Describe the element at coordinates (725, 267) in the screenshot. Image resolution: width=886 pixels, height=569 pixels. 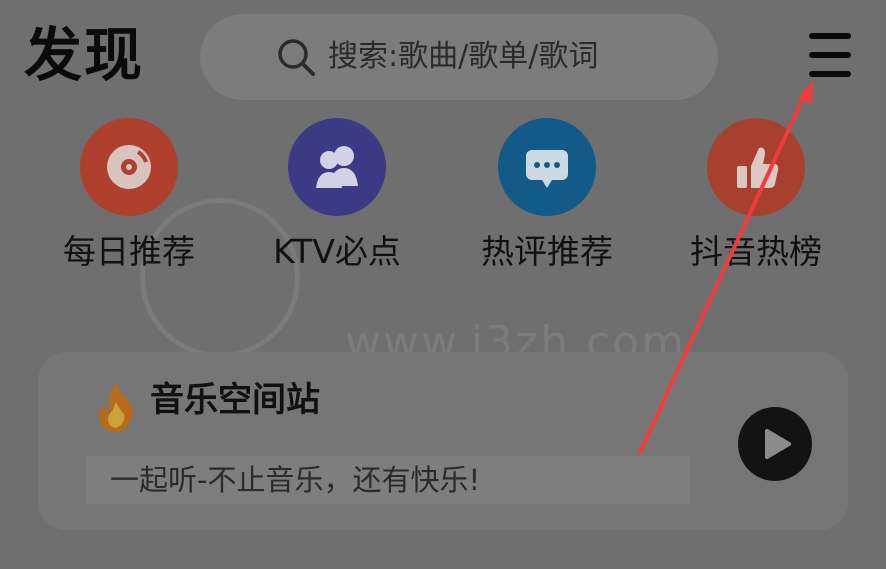
I see `annotation-arrow` at that location.